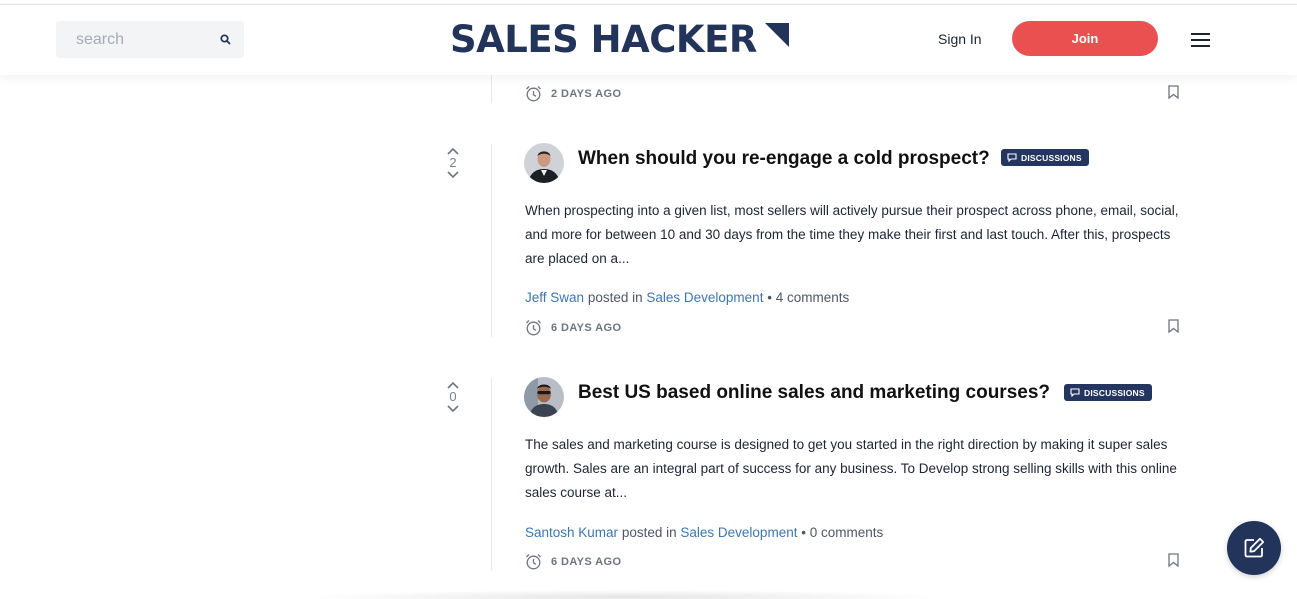  I want to click on post-time-row: 2 DAYS AGO, so click(573, 93).